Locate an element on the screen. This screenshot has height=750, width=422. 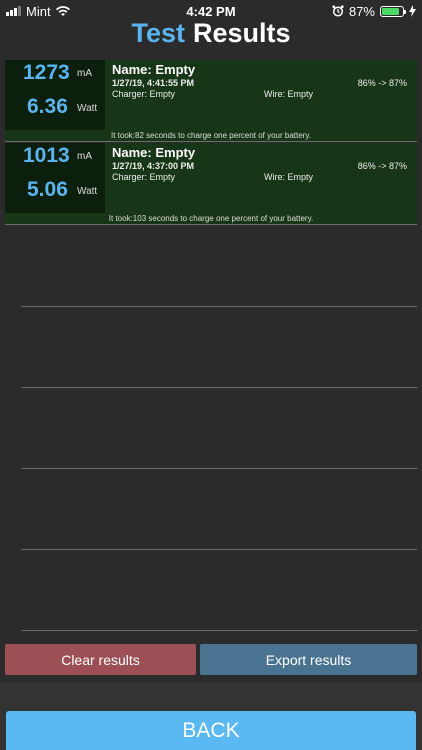
battery-icon is located at coordinates (393, 11).